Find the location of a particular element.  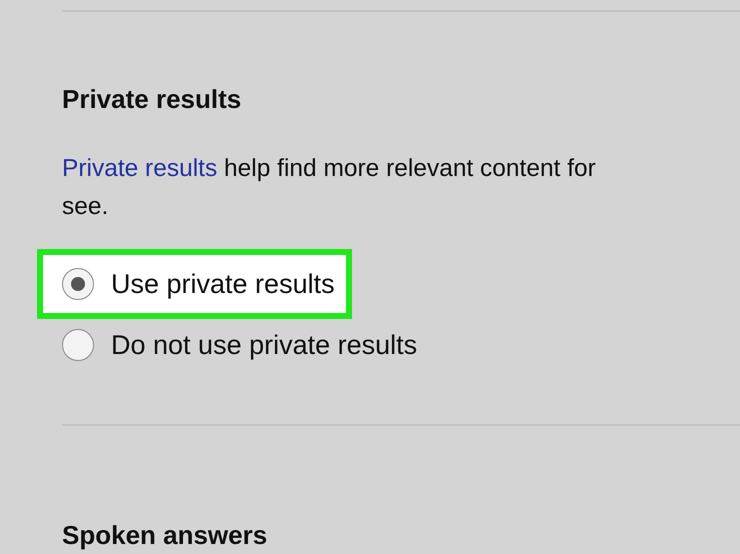

option-label: Do not use private results is located at coordinates (264, 345).